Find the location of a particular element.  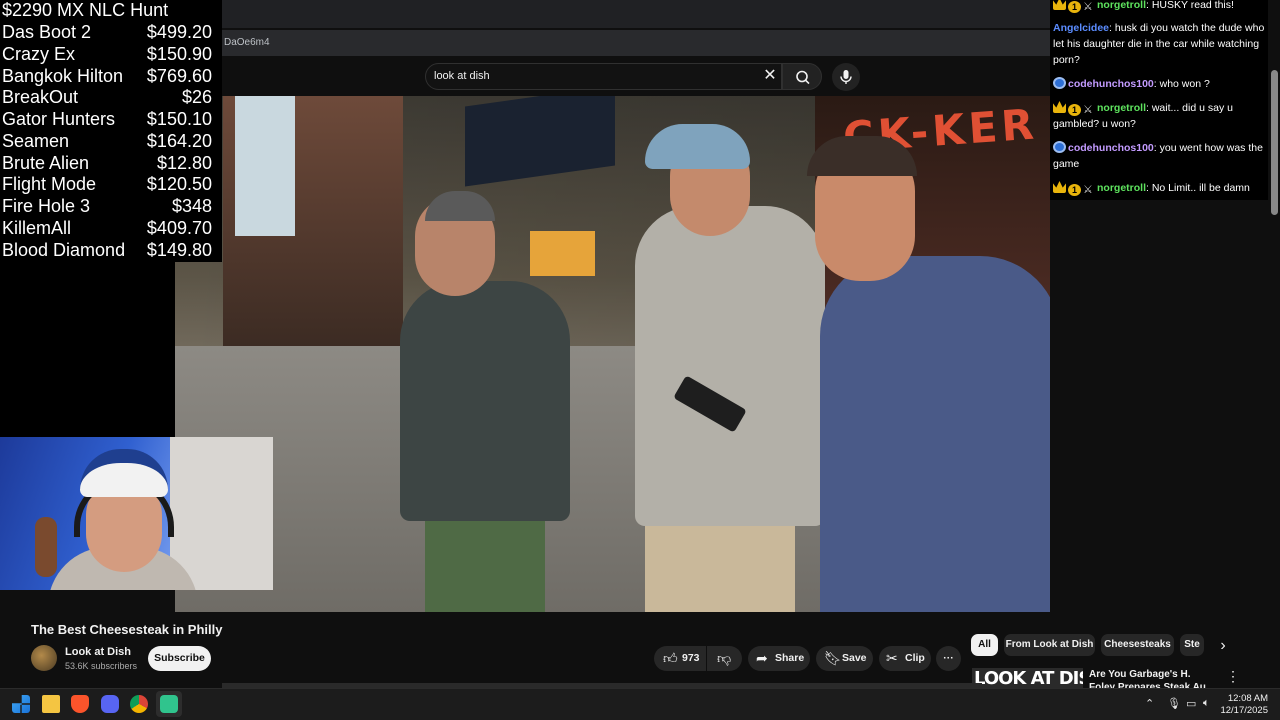

bonus-hunt-row: BreakOut $26 is located at coordinates (107, 98).